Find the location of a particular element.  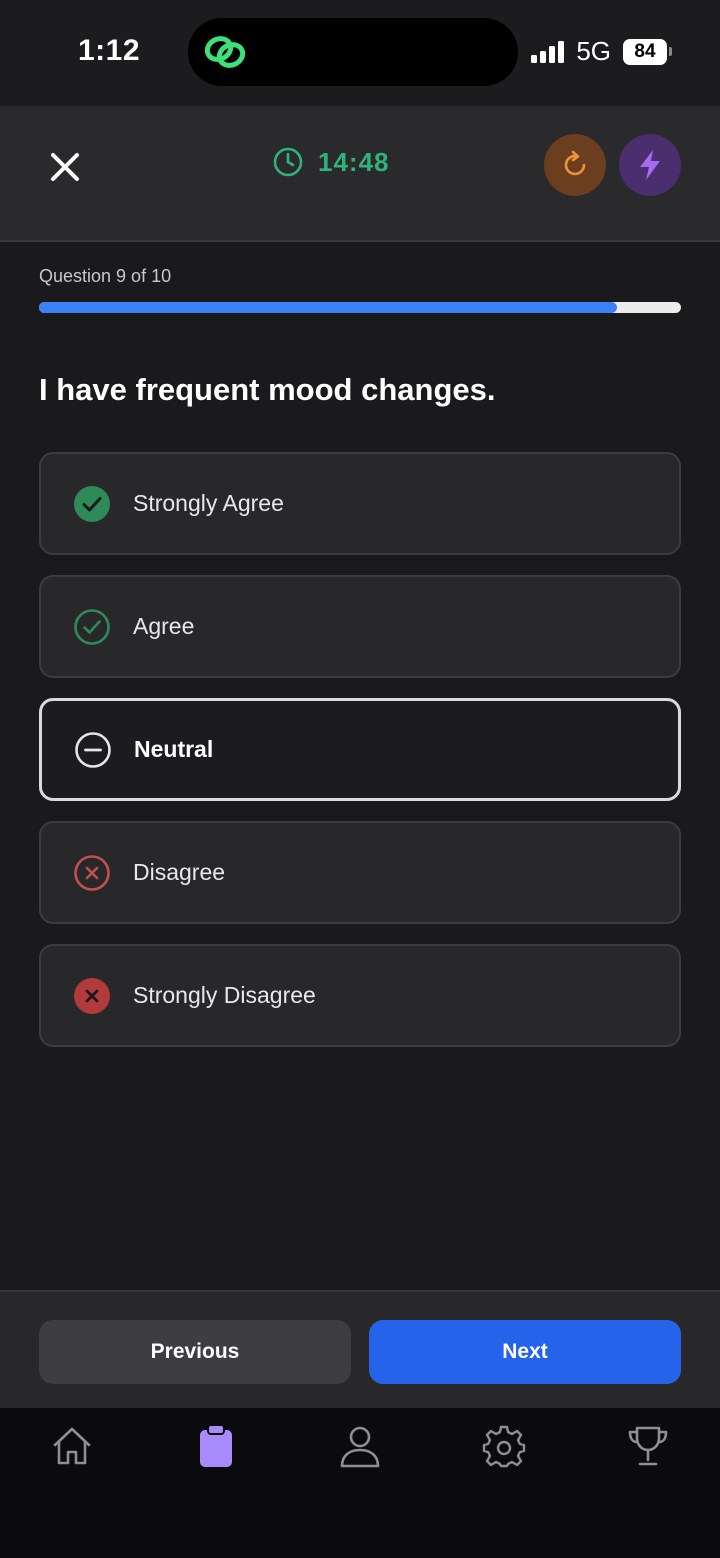

option-label: Neutral is located at coordinates (174, 749).